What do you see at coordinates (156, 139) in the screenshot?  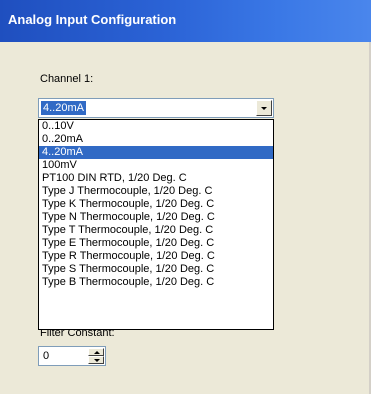 I see `list-option: 0..20mA` at bounding box center [156, 139].